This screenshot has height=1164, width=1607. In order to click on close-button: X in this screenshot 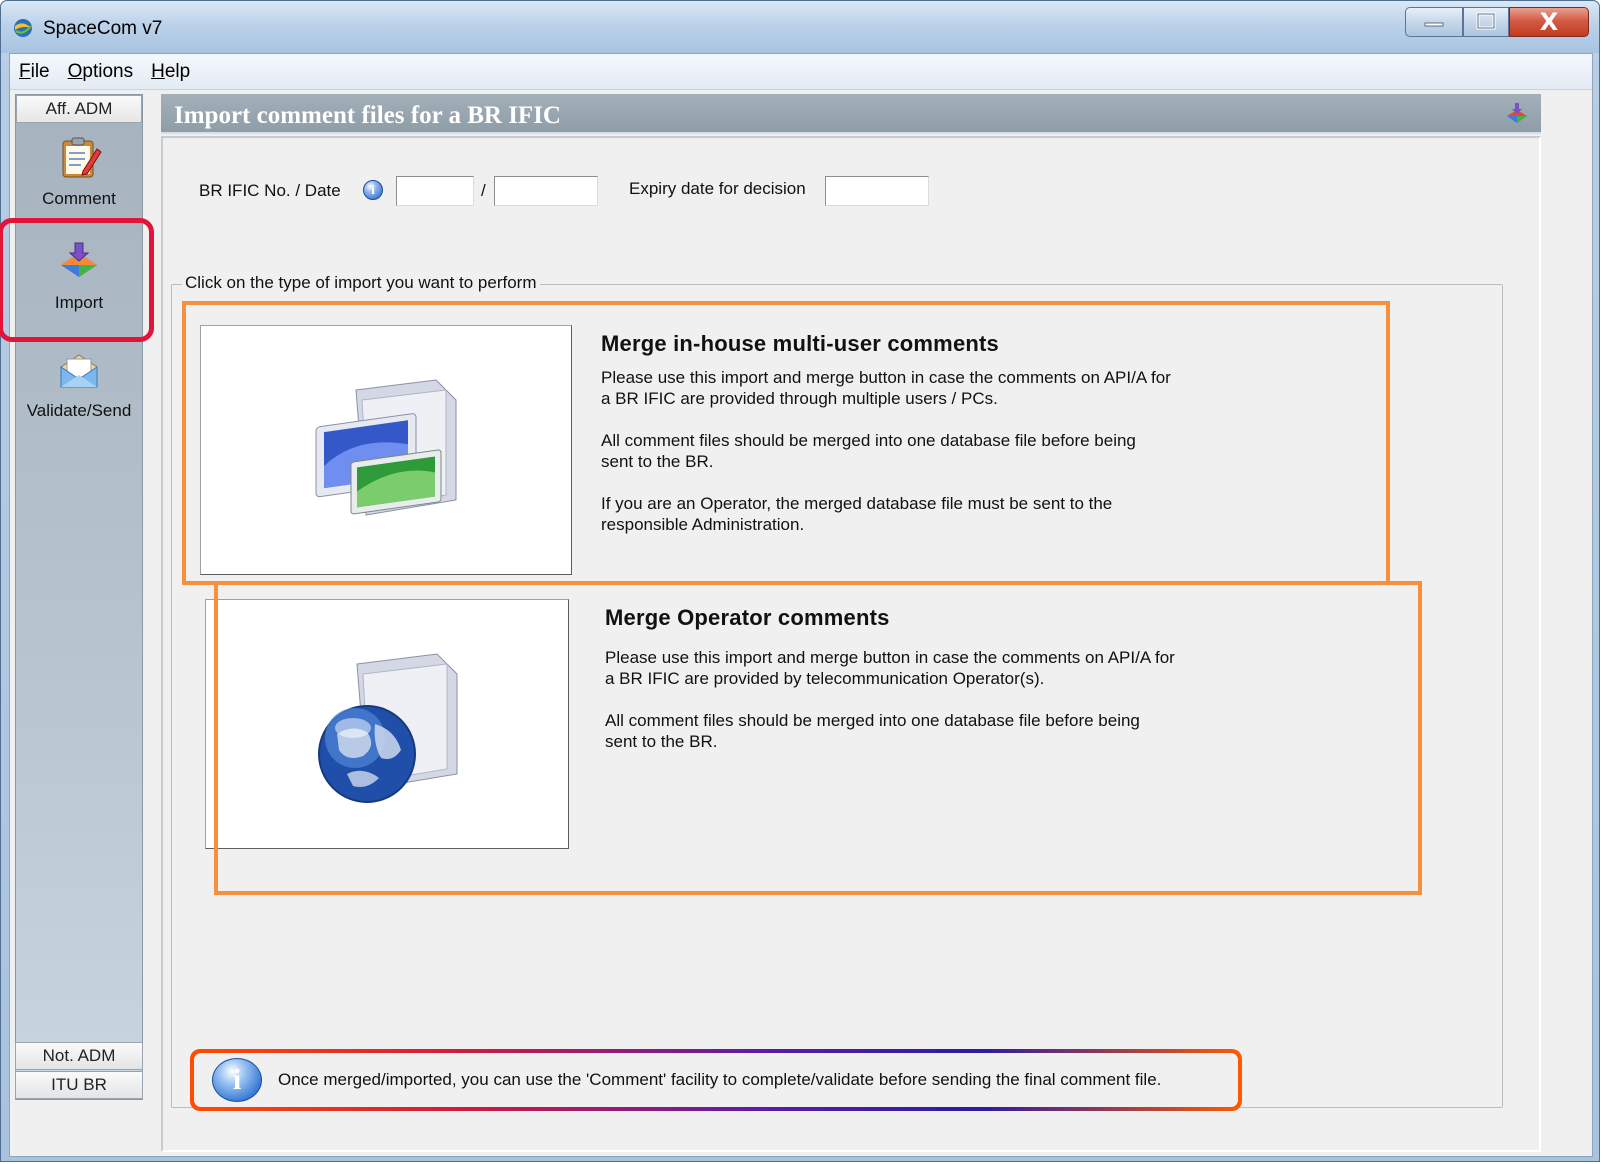, I will do `click(1549, 22)`.